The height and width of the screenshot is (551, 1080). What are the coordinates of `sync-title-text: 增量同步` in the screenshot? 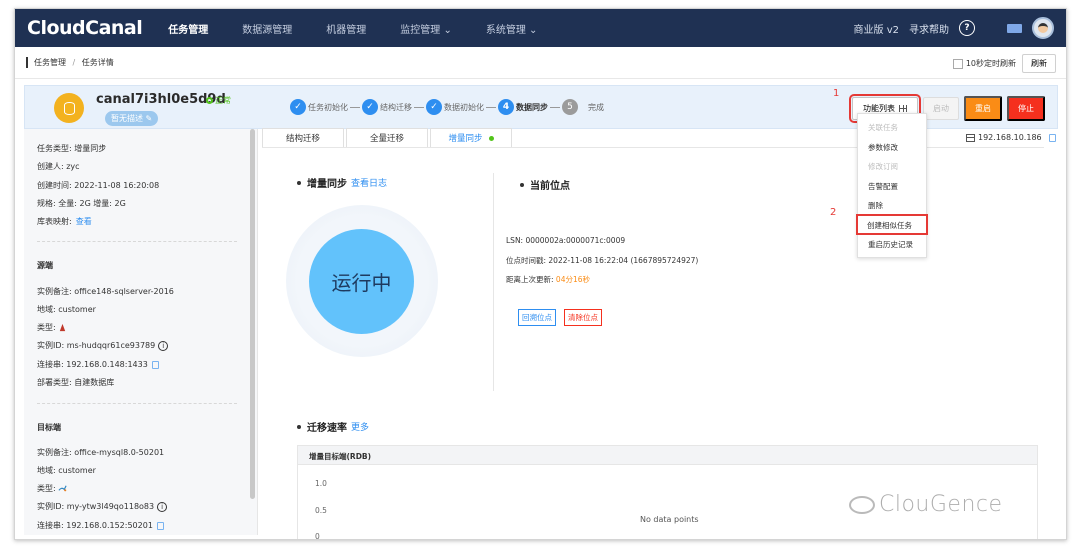 It's located at (327, 184).